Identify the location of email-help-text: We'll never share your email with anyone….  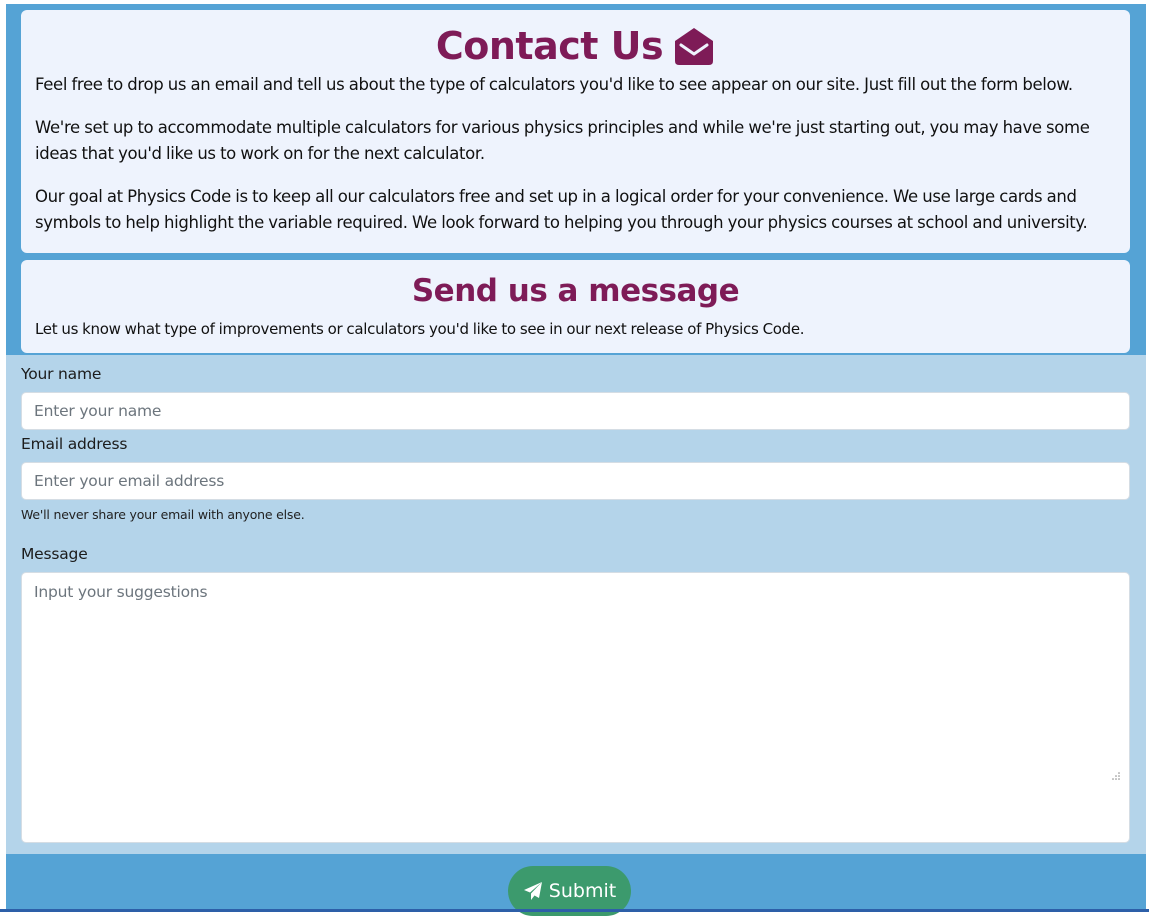
(163, 514).